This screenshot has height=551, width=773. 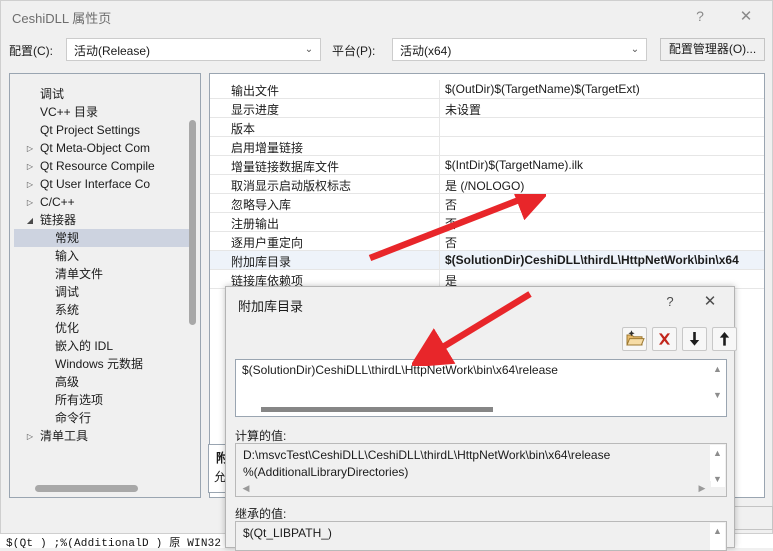 What do you see at coordinates (90, 130) in the screenshot?
I see `tree-item-label: Qt Project Settings` at bounding box center [90, 130].